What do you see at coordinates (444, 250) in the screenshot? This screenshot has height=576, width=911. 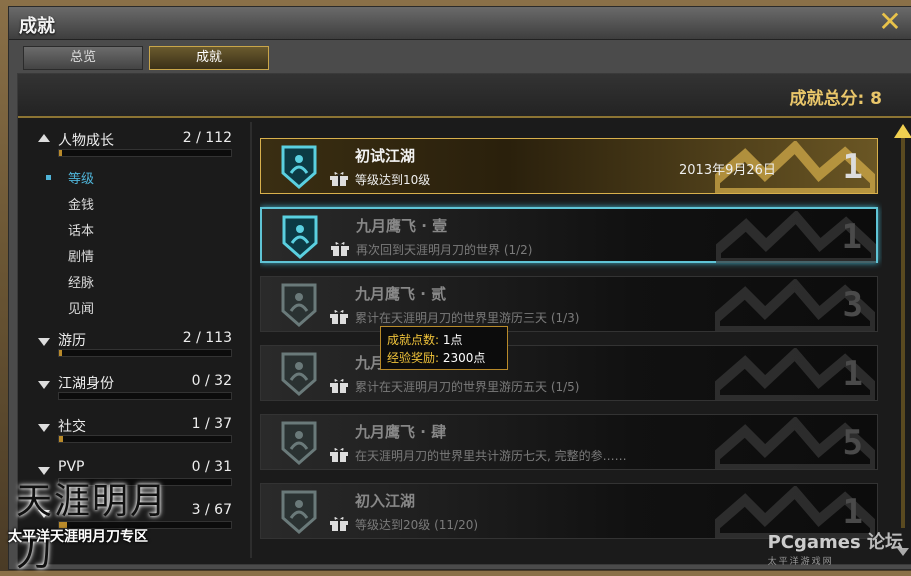 I see `achievement-desc: 再次回到天涯明月刀的世界 (1/2)` at bounding box center [444, 250].